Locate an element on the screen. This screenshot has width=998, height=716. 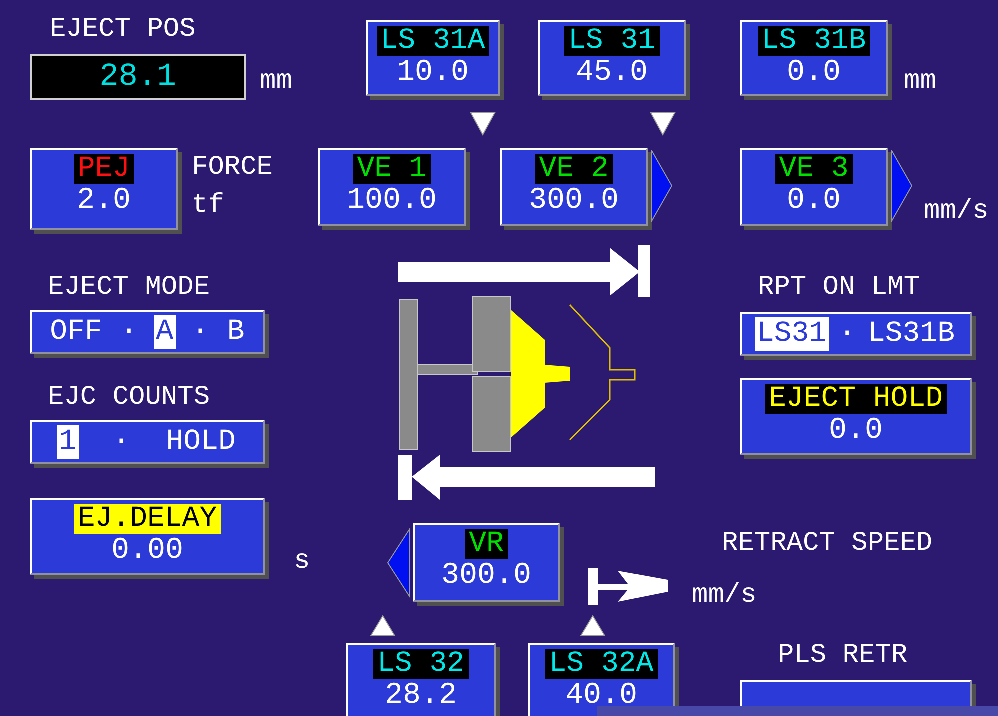
caption-label: RETRACT SPEED is located at coordinates (827, 544).